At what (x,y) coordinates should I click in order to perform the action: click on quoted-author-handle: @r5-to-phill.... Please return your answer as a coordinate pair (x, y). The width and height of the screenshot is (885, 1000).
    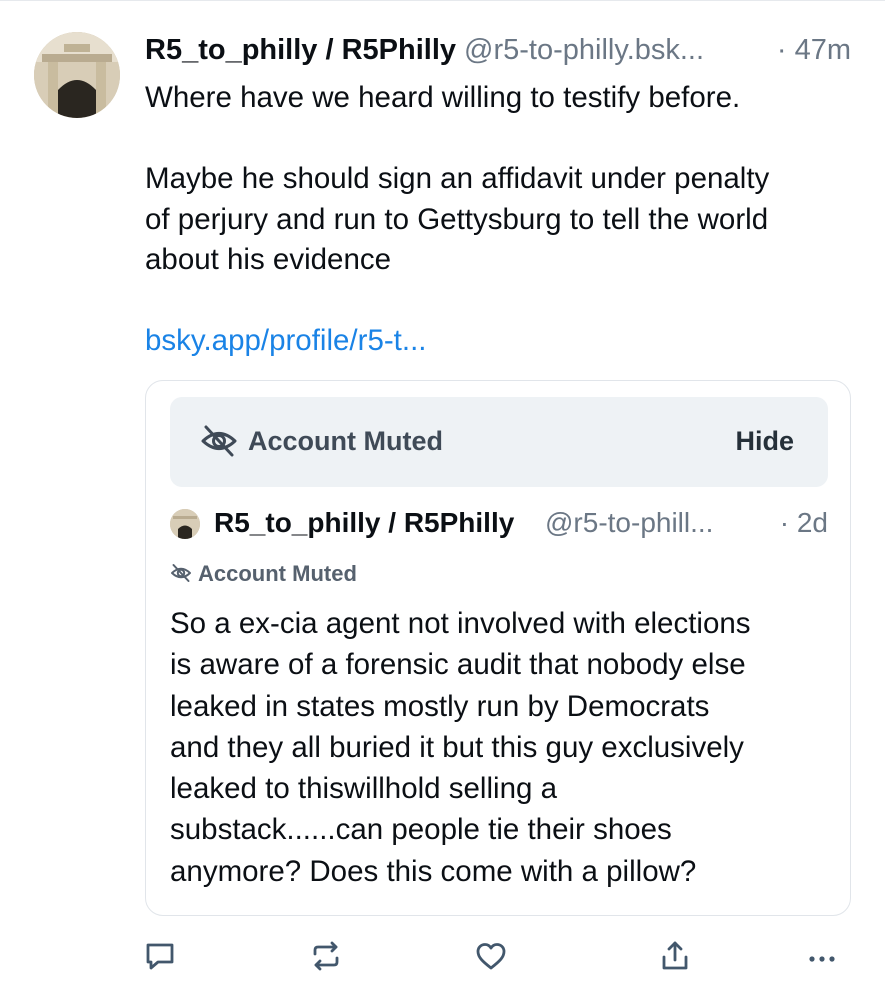
    Looking at the image, I should click on (629, 523).